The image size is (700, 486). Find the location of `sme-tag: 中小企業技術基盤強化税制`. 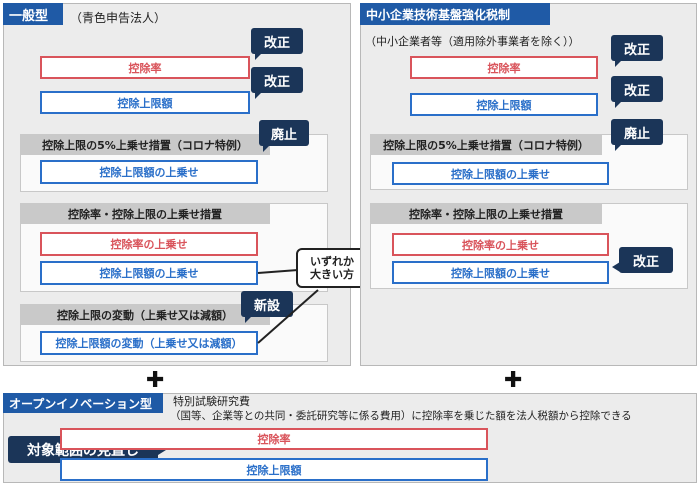

sme-tag: 中小企業技術基盤強化税制 is located at coordinates (455, 14).